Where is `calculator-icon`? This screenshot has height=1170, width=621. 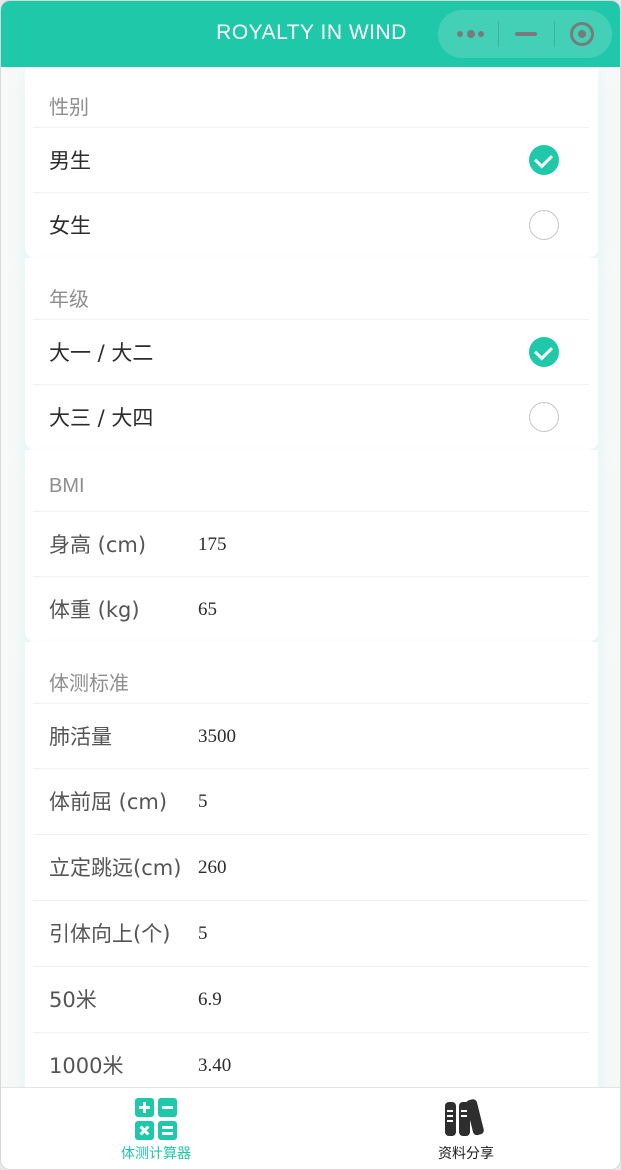
calculator-icon is located at coordinates (156, 1119).